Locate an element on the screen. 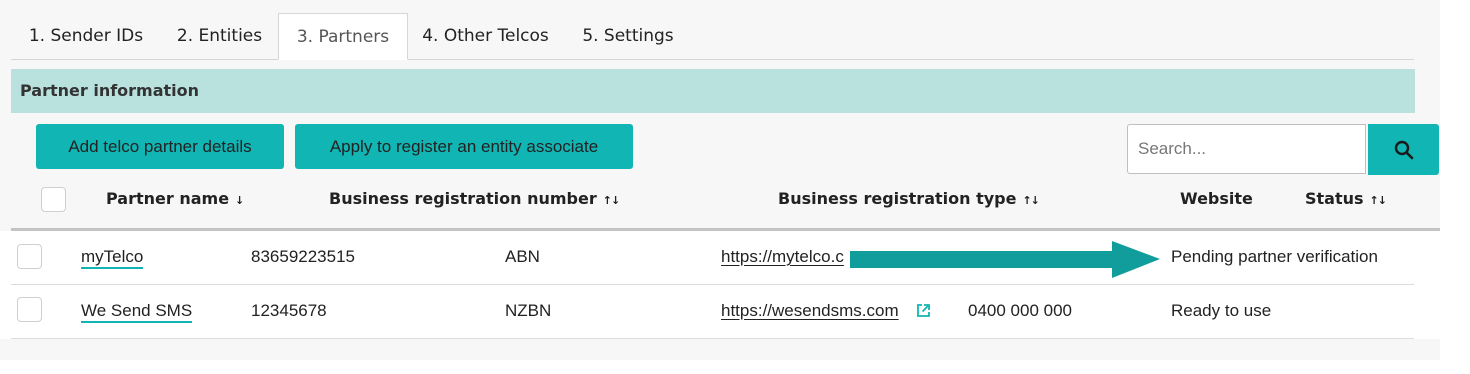 This screenshot has width=1470, height=374. col-partner-name: Partner name ↓ is located at coordinates (175, 198).